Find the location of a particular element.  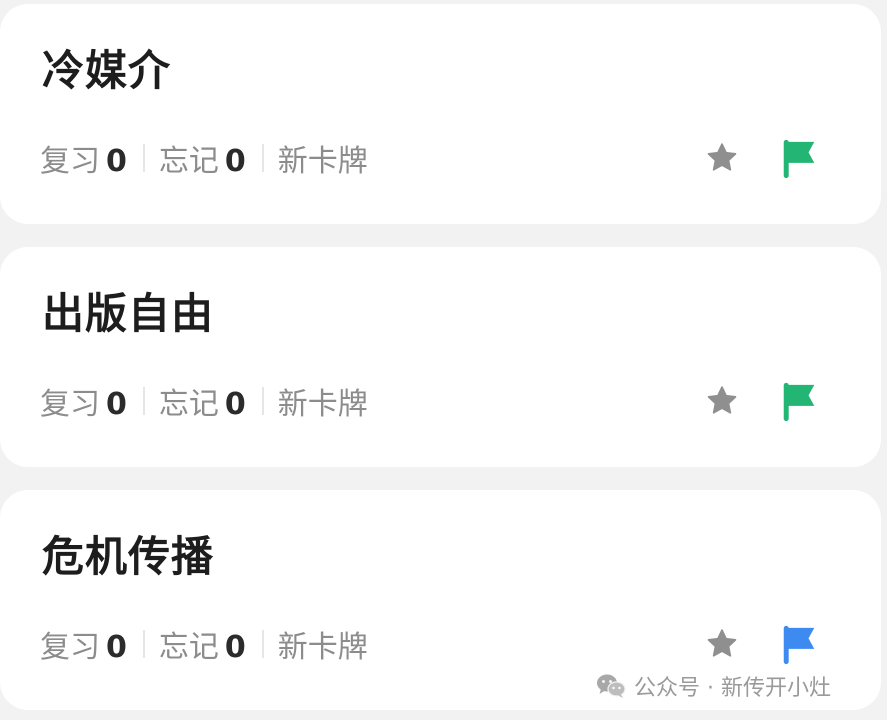

deck-title: 危机传播 is located at coordinates (128, 556).